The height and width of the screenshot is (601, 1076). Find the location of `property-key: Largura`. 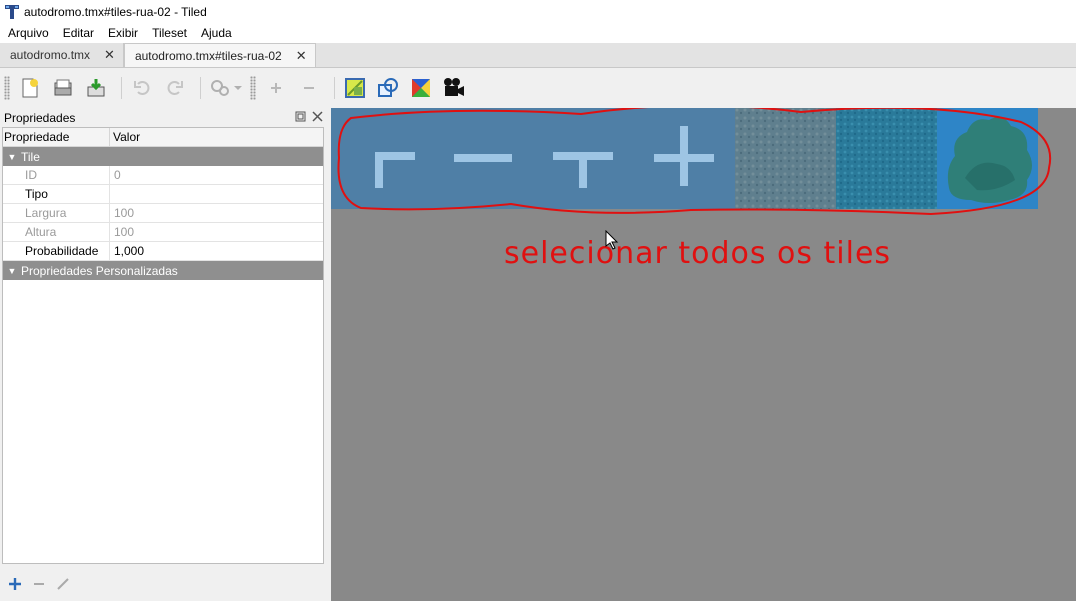

property-key: Largura is located at coordinates (56, 213).